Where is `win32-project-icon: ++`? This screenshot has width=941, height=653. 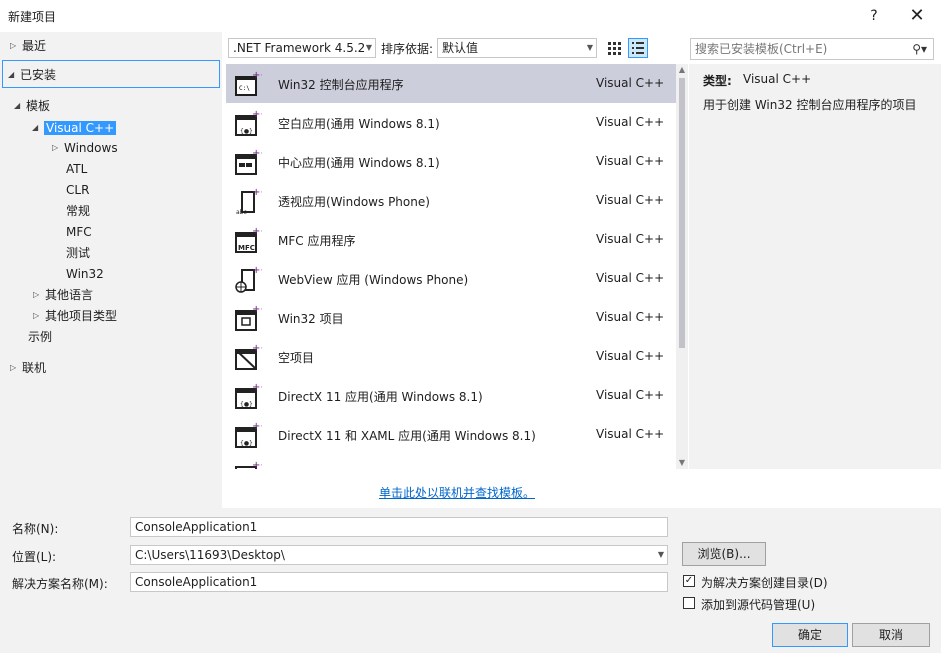 win32-project-icon: ++ is located at coordinates (248, 317).